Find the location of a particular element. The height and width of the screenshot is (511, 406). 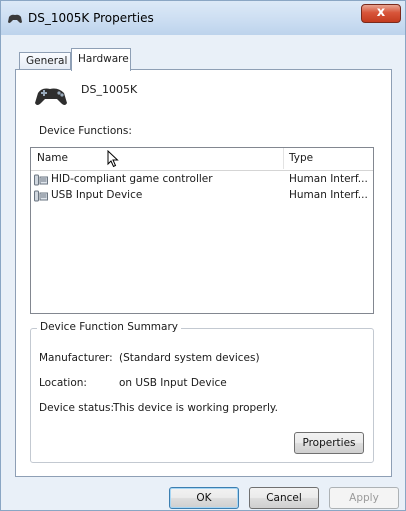

window-title: DS_1005K Properties is located at coordinates (91, 18).